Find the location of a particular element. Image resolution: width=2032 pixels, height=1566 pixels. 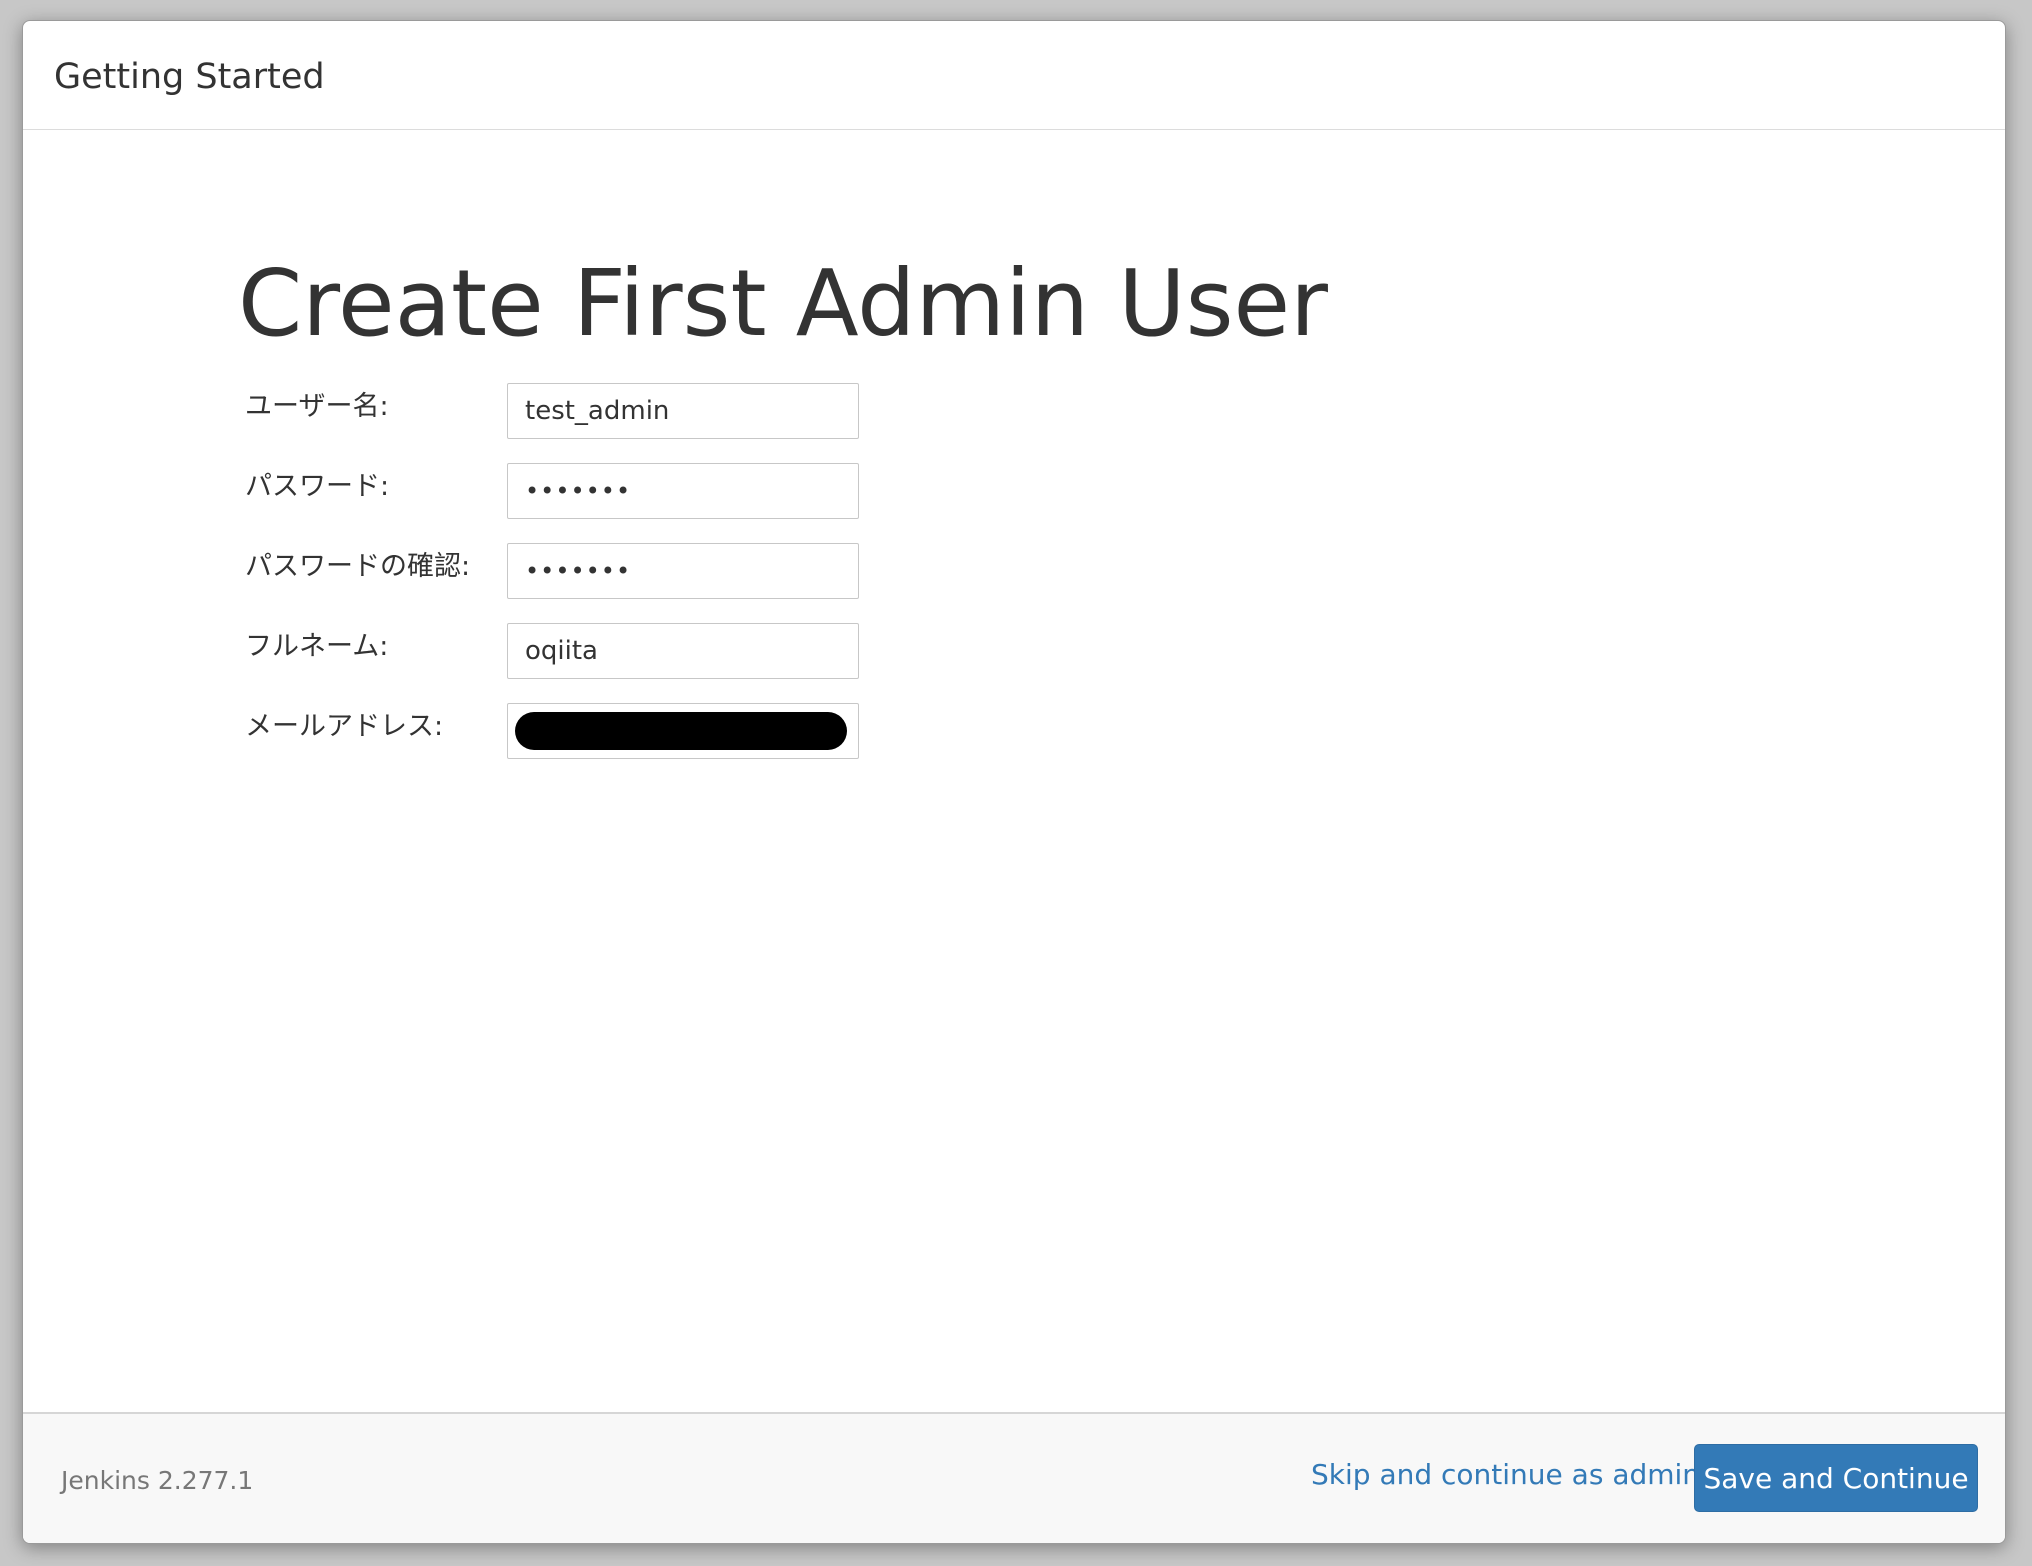

fullname-row: フルネーム: is located at coordinates (555, 652).